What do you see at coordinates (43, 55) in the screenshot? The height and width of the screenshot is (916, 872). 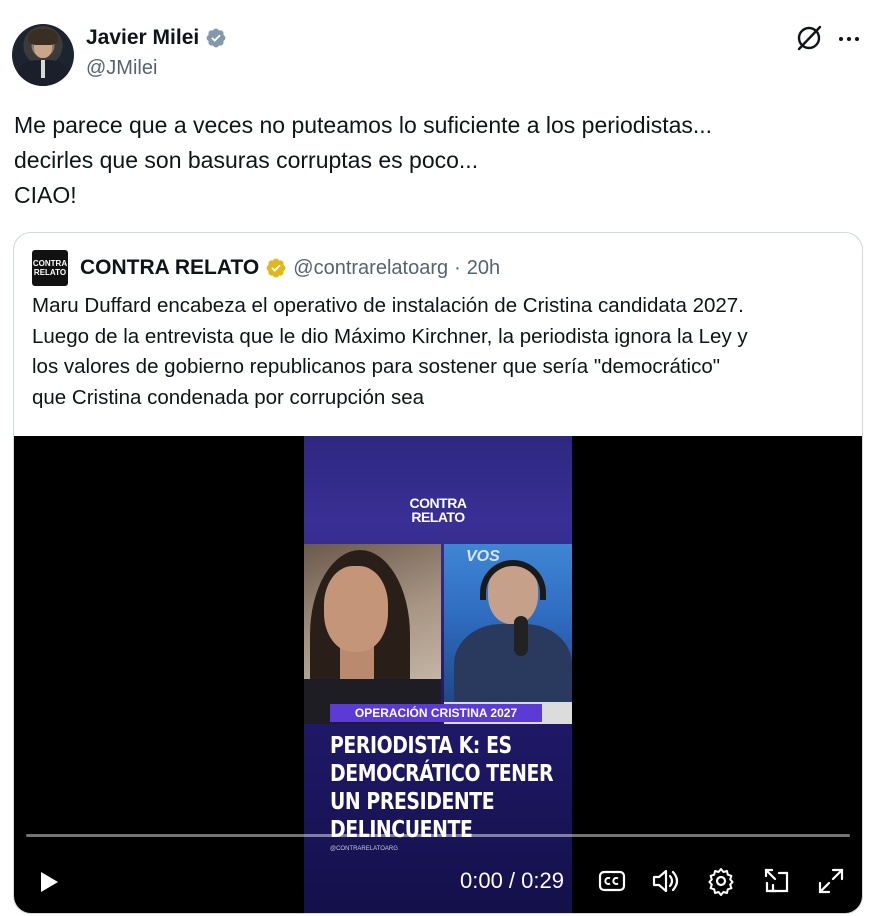 I see `author-avatar` at bounding box center [43, 55].